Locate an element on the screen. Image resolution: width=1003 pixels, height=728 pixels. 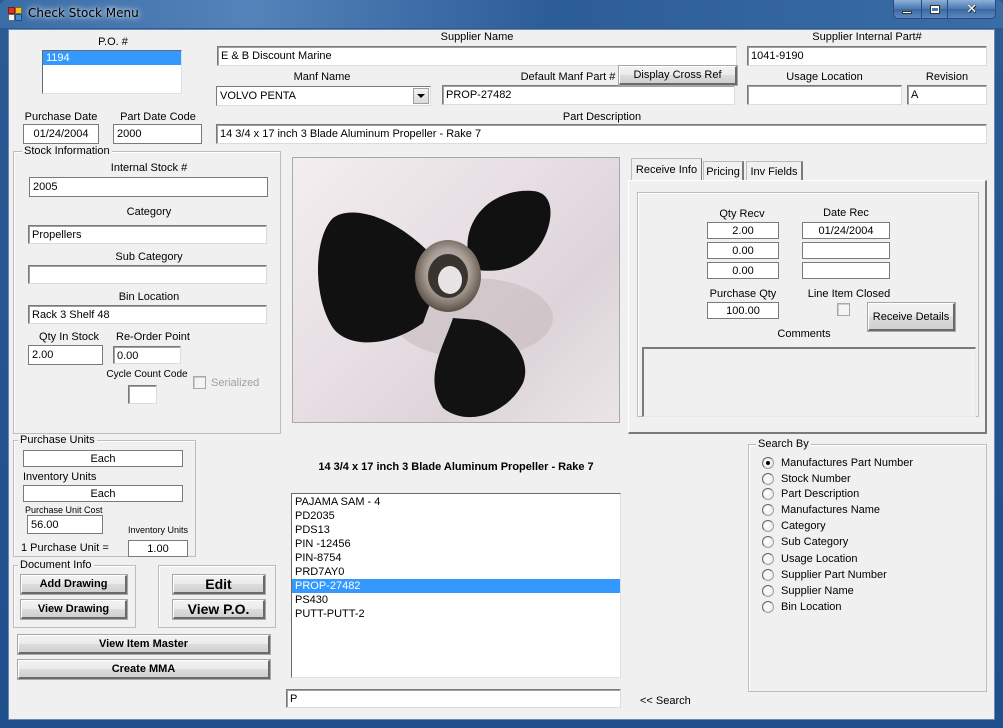
parts-list-item: PROP-27482 is located at coordinates (456, 586).